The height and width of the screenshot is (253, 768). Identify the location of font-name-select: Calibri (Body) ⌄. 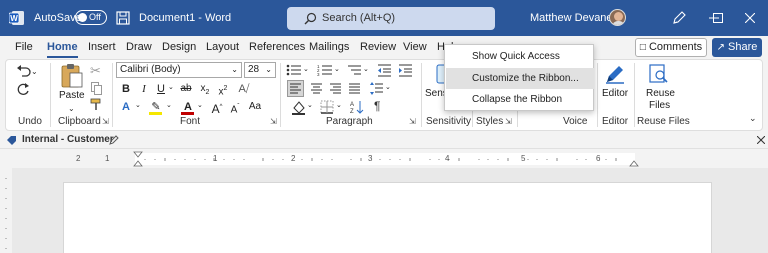
(179, 70).